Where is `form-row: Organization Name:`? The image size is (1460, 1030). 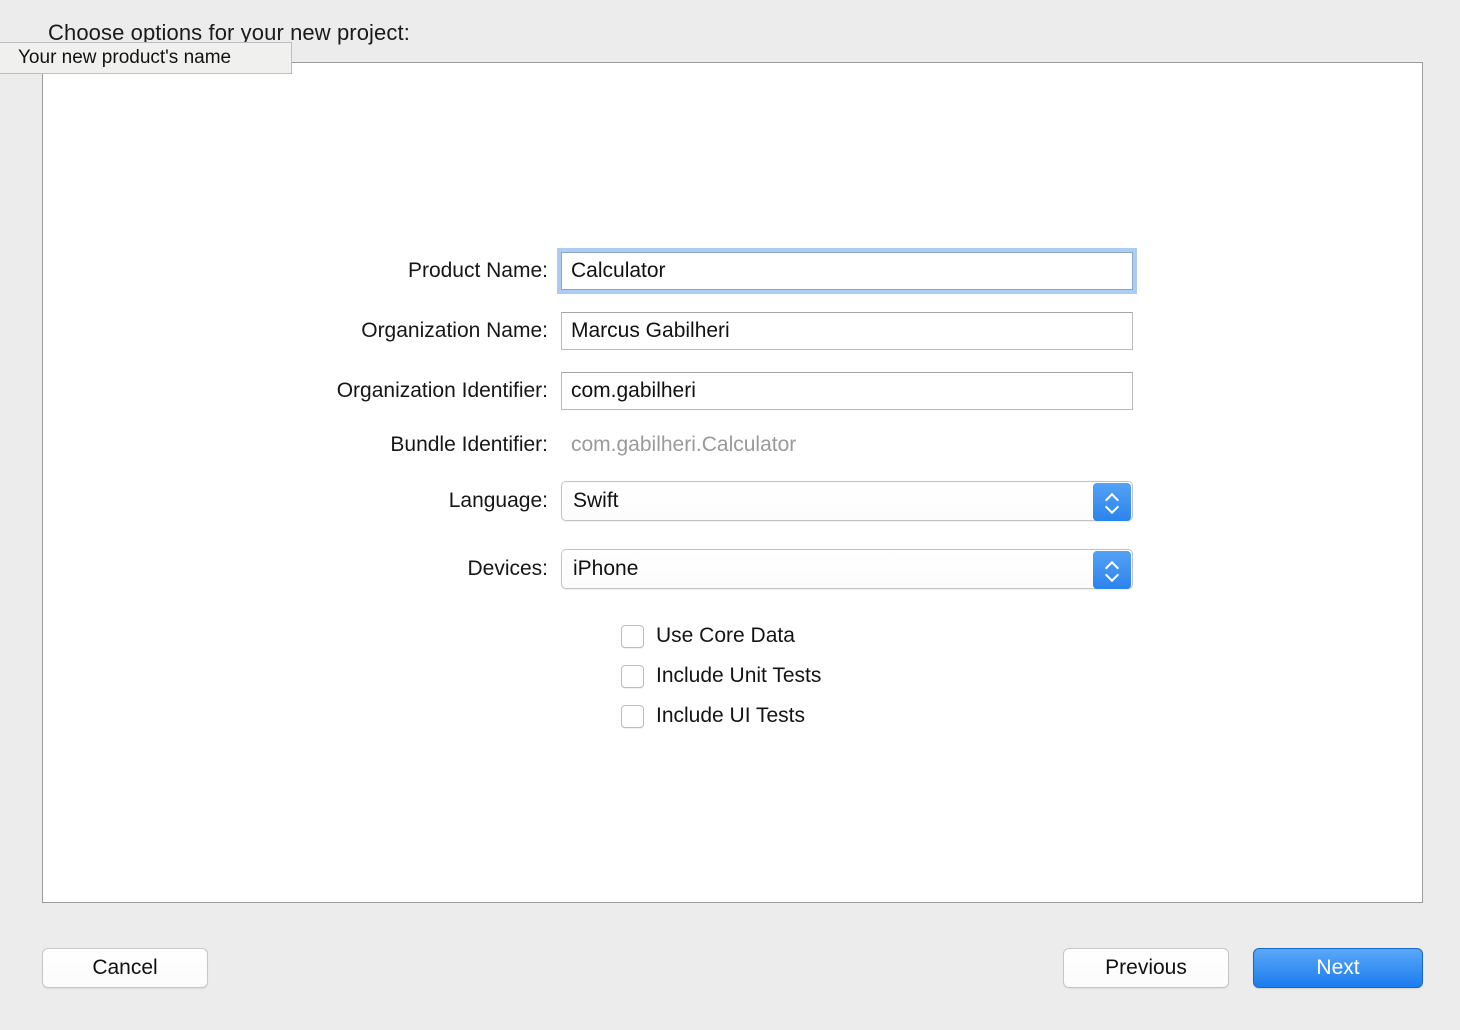
form-row: Organization Name: is located at coordinates (588, 331).